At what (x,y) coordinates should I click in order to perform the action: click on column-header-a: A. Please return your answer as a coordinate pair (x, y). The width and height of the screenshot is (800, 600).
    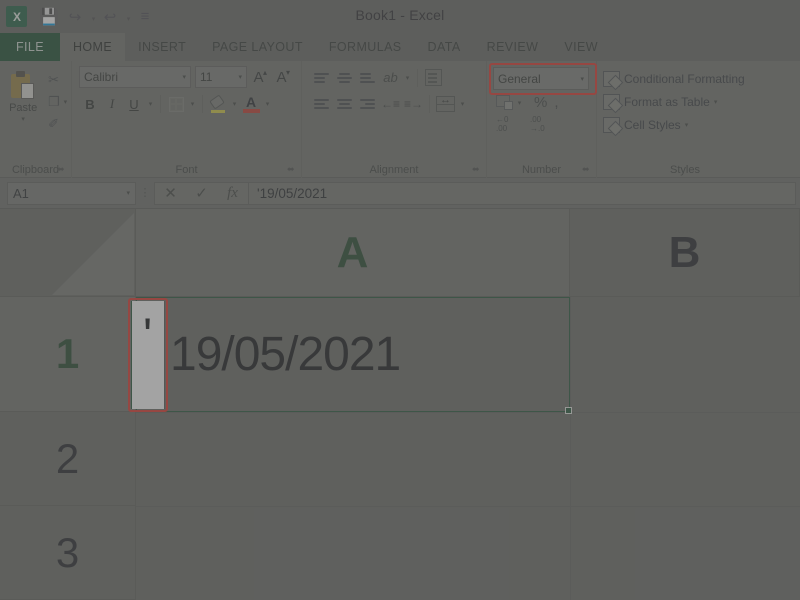
    Looking at the image, I should click on (353, 253).